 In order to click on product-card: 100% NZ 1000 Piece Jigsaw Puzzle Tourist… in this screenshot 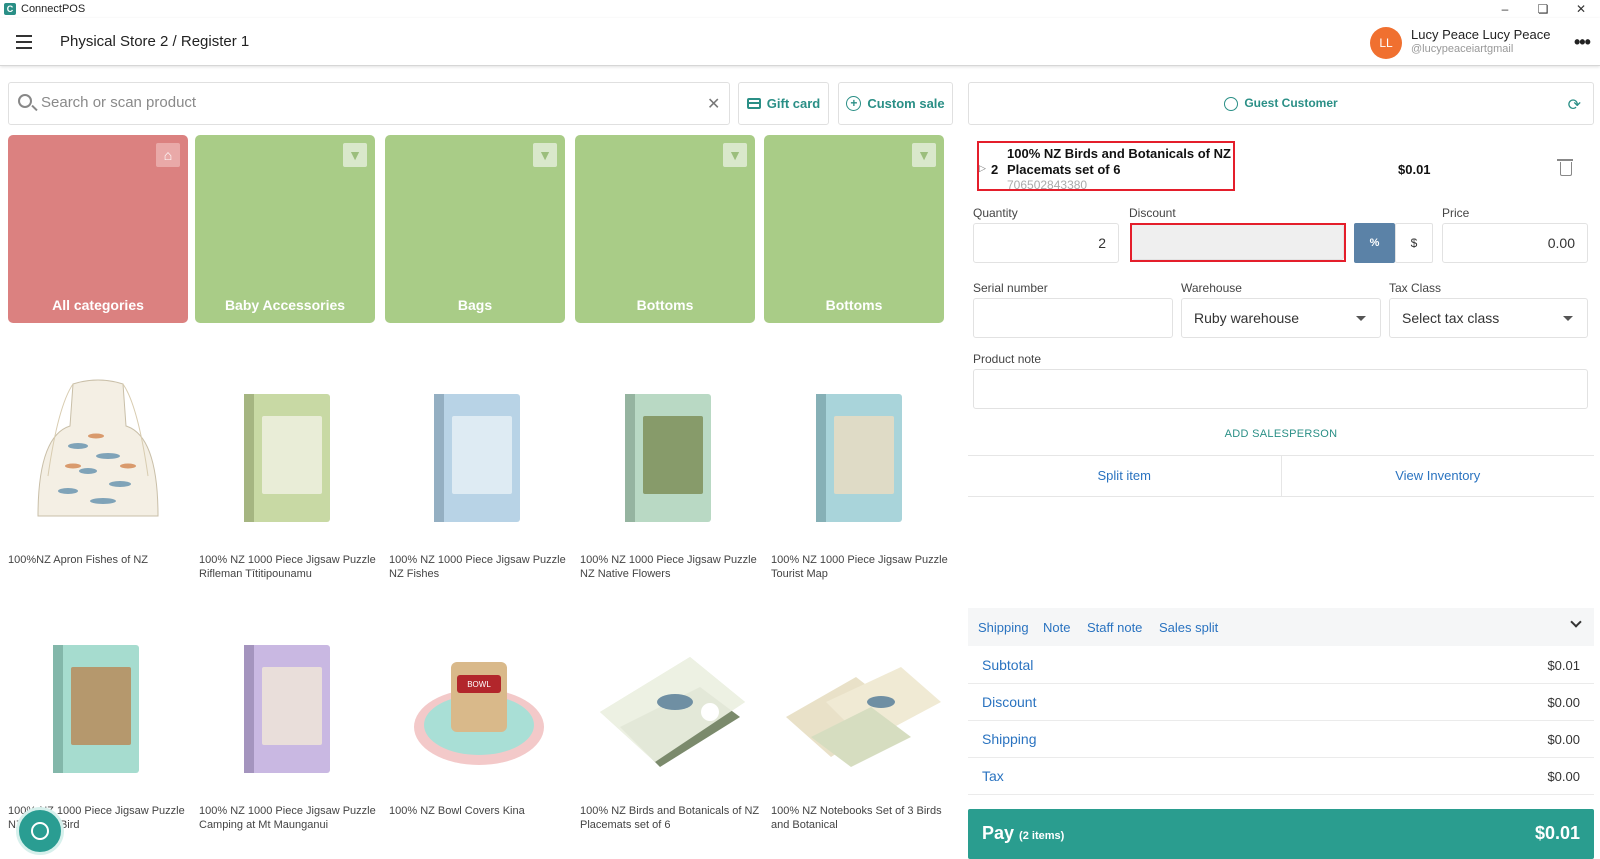, I will do `click(861, 481)`.